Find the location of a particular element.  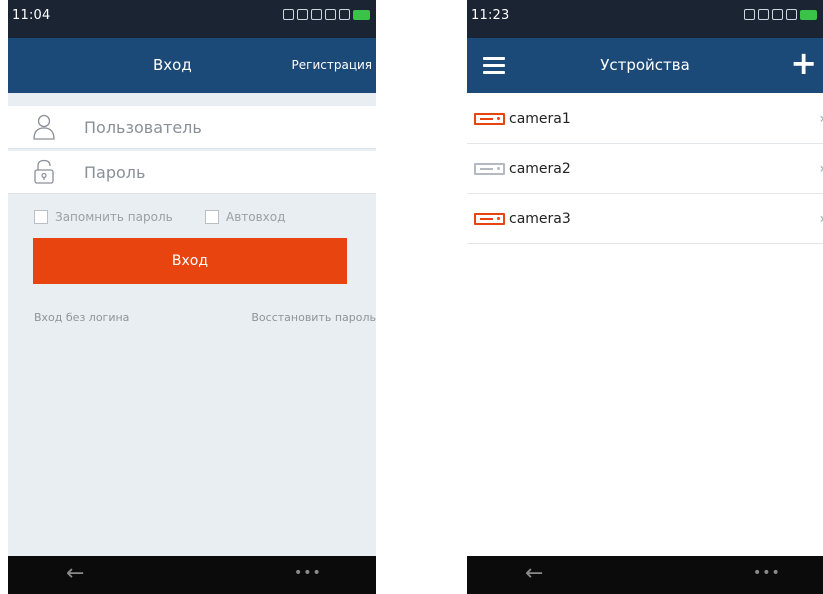

status-bar: 11:04 is located at coordinates (192, 19).